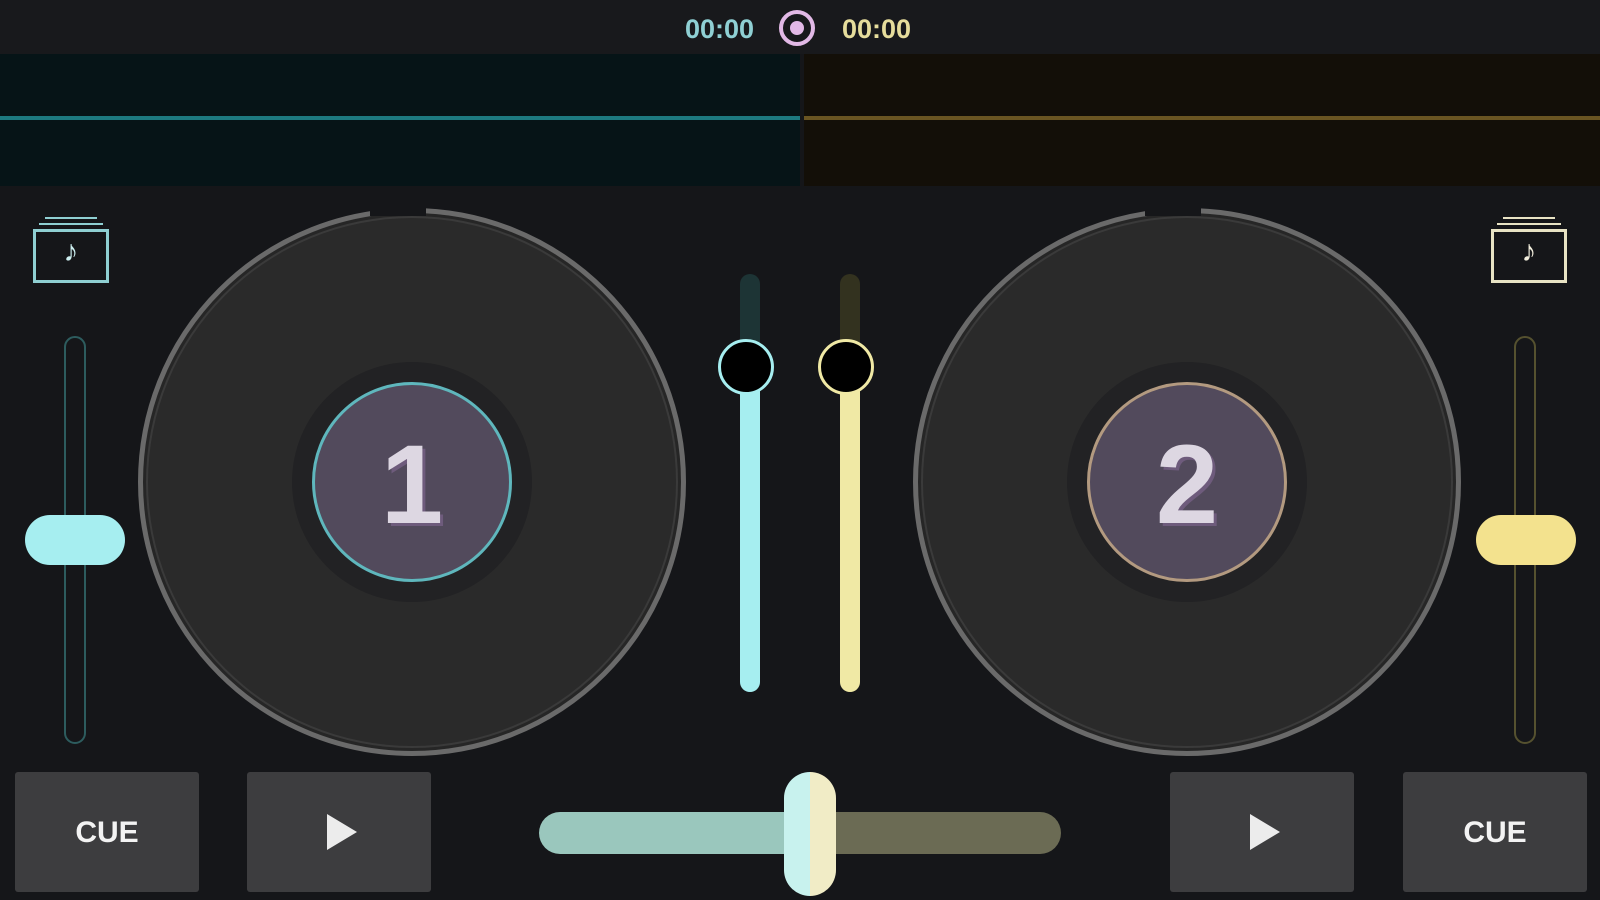 Image resolution: width=1600 pixels, height=900 pixels. I want to click on deck-b-cue-button: CUE, so click(1495, 832).